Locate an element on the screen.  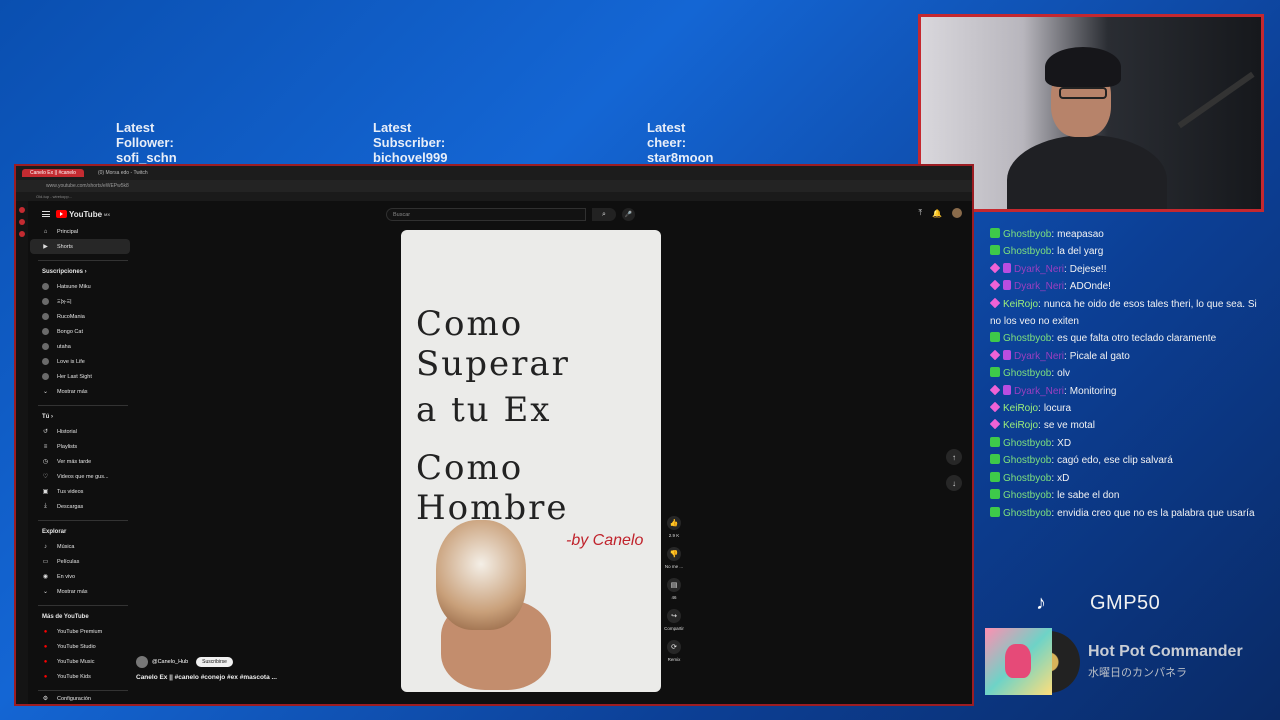
chat-text: olv is located at coordinates (1063, 374).